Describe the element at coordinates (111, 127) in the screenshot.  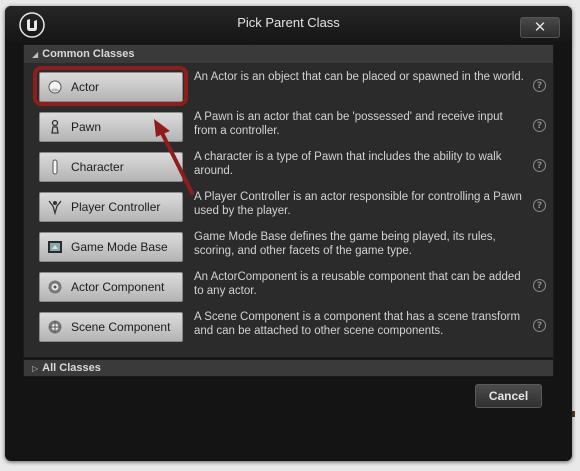
I see `pawn-class-button: Pawn` at that location.